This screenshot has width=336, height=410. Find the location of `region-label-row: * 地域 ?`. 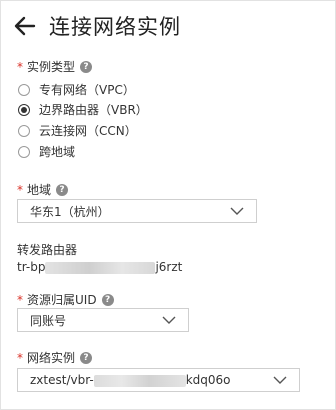

region-label-row: * 地域 ? is located at coordinates (43, 189).